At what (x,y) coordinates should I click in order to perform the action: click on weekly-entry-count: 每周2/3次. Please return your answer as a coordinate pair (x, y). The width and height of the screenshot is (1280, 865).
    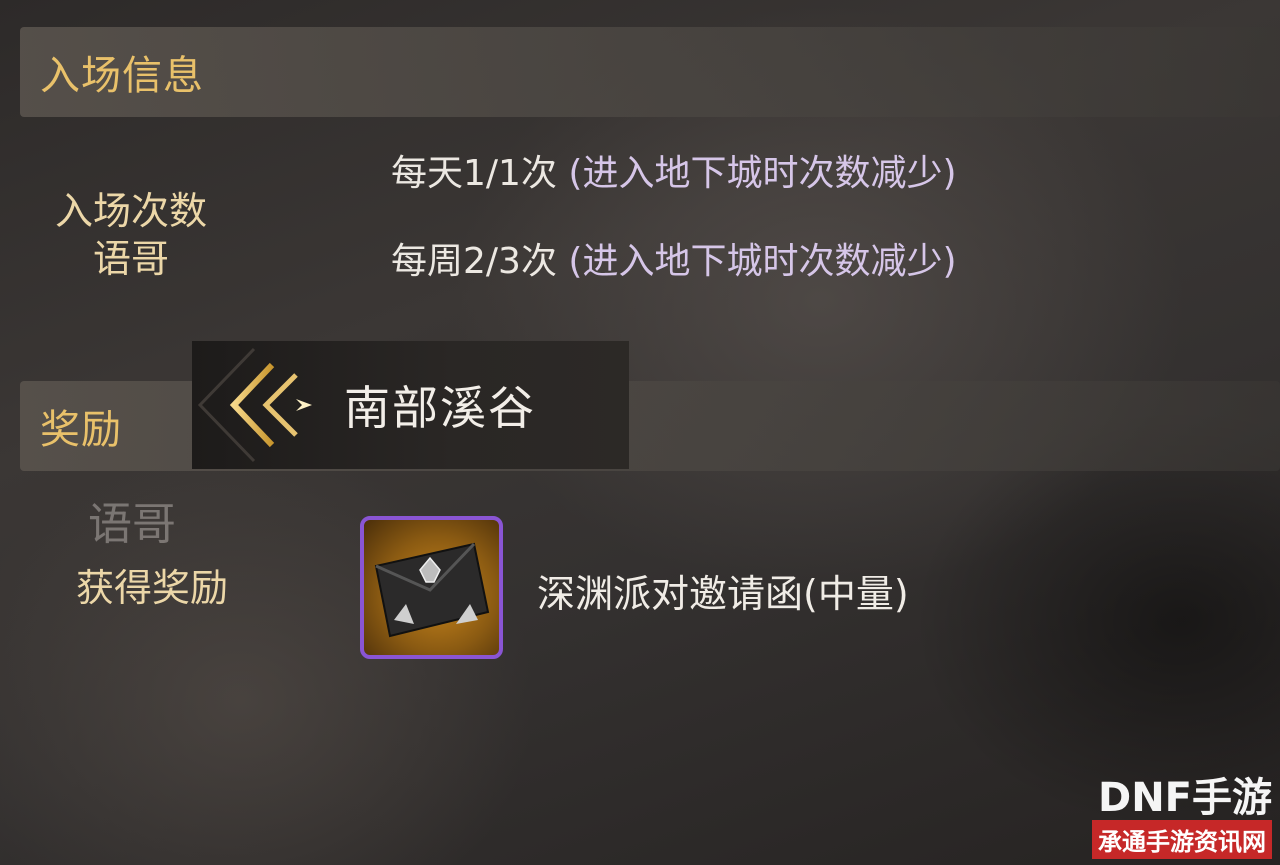
    Looking at the image, I should click on (474, 261).